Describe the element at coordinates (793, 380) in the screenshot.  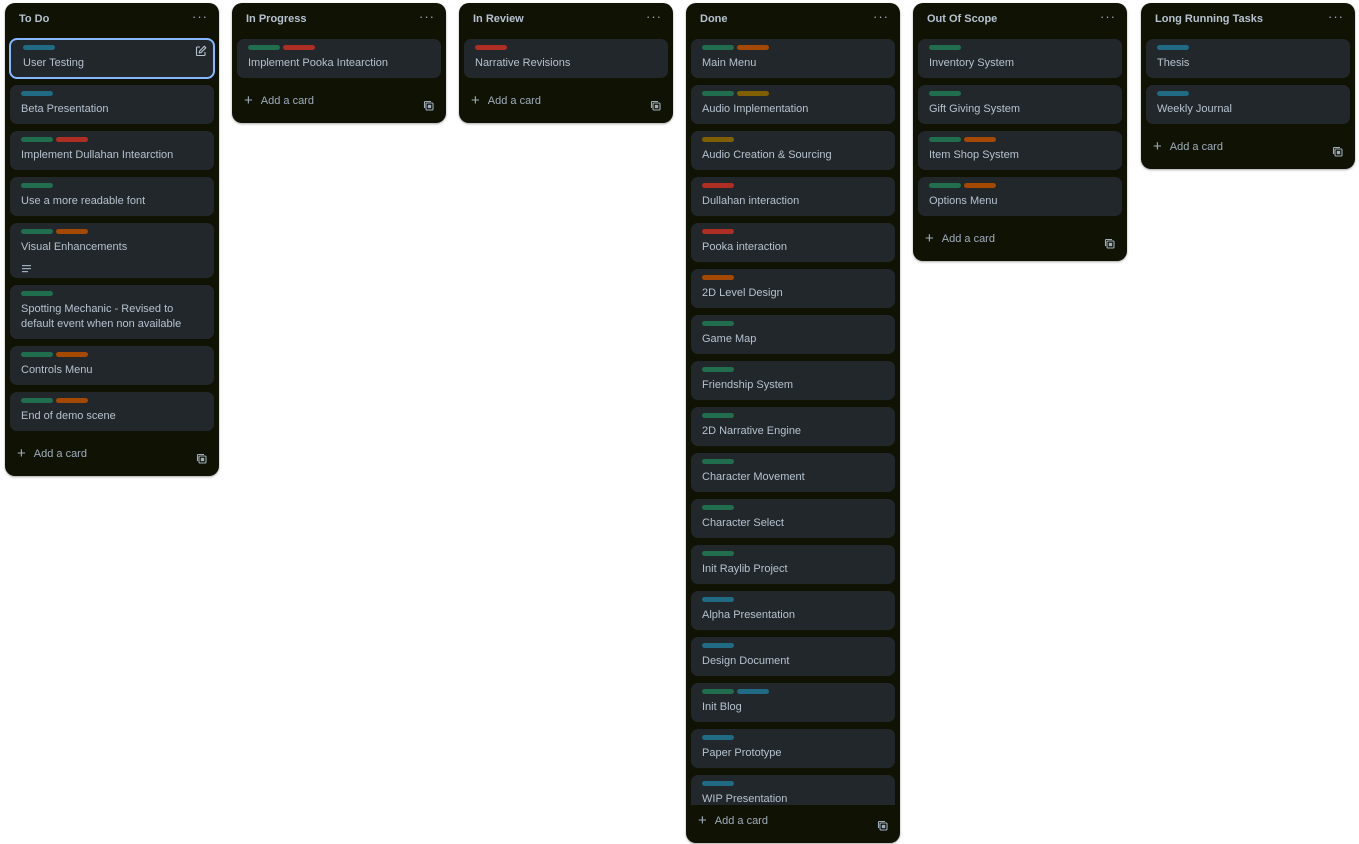
I see `card-friendship-system: Friendship System` at that location.